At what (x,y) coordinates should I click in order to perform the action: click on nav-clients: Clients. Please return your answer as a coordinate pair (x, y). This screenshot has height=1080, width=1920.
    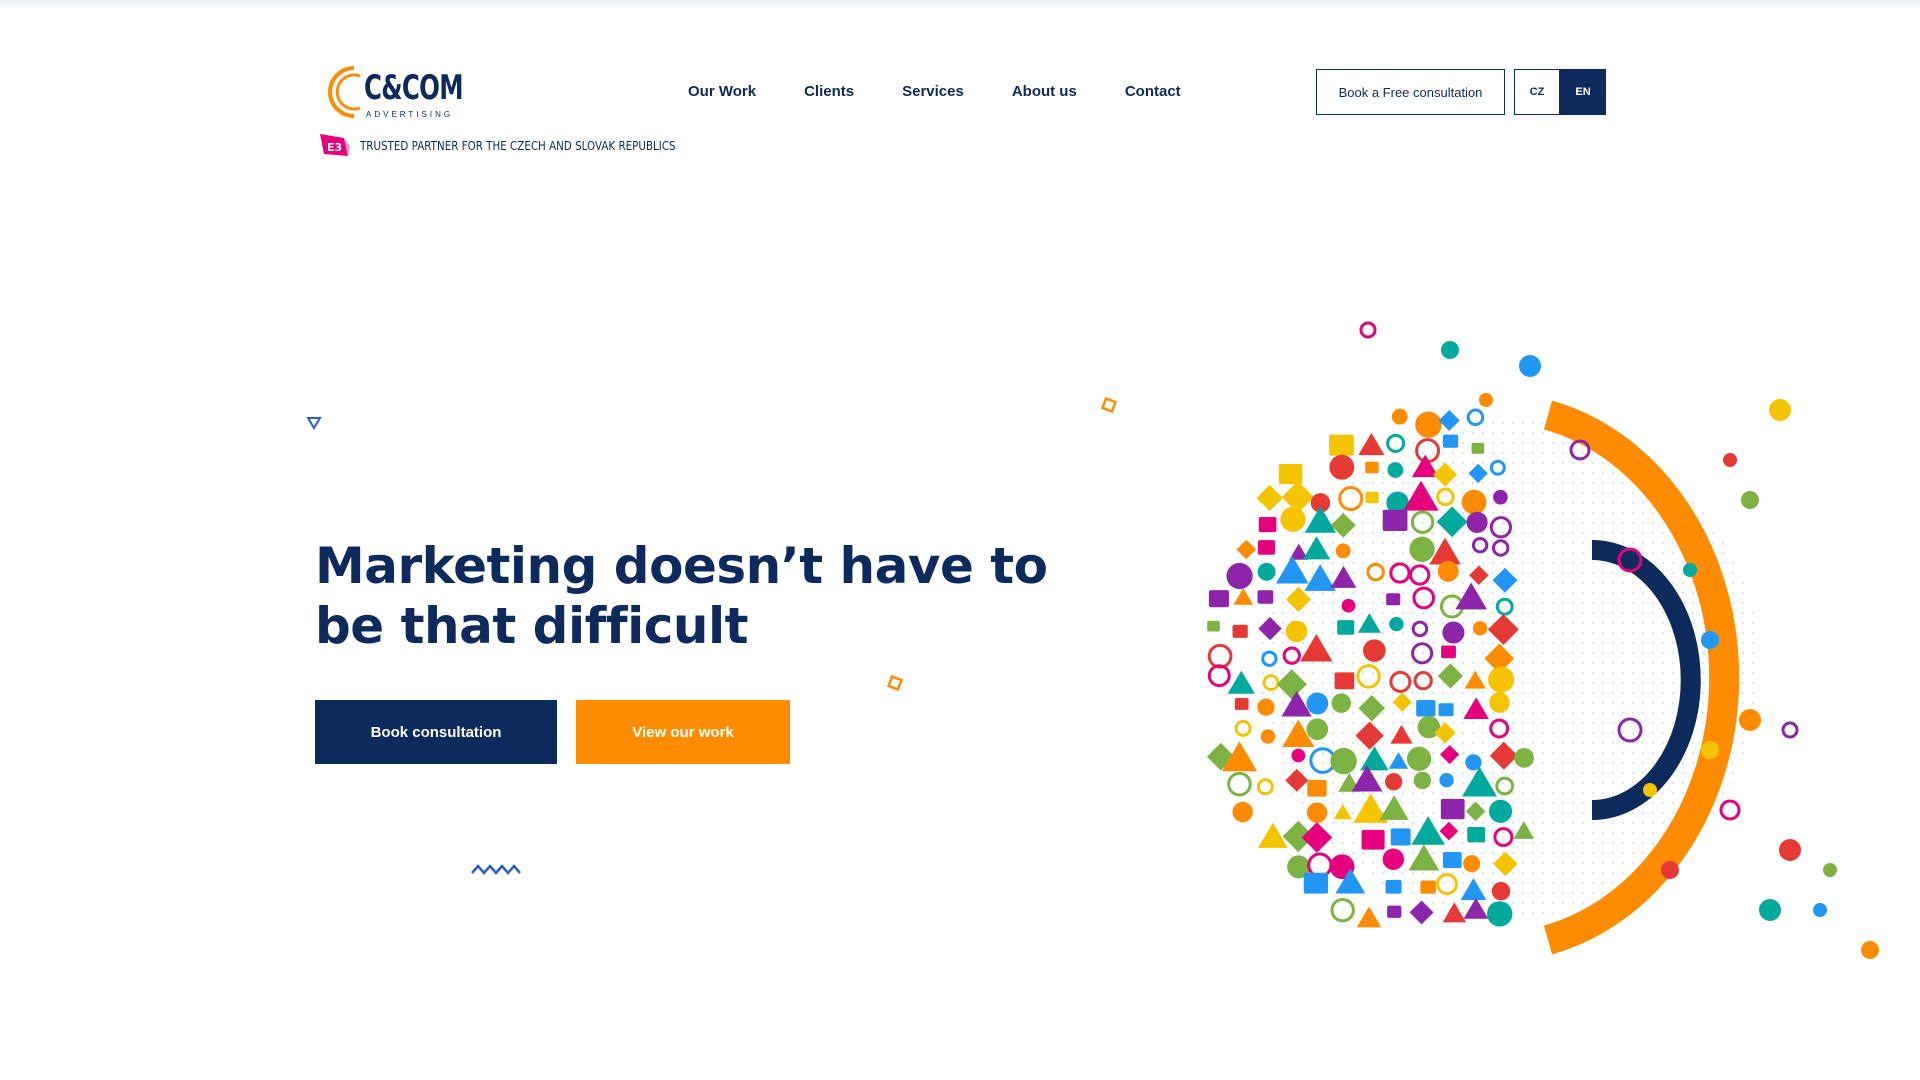
    Looking at the image, I should click on (829, 91).